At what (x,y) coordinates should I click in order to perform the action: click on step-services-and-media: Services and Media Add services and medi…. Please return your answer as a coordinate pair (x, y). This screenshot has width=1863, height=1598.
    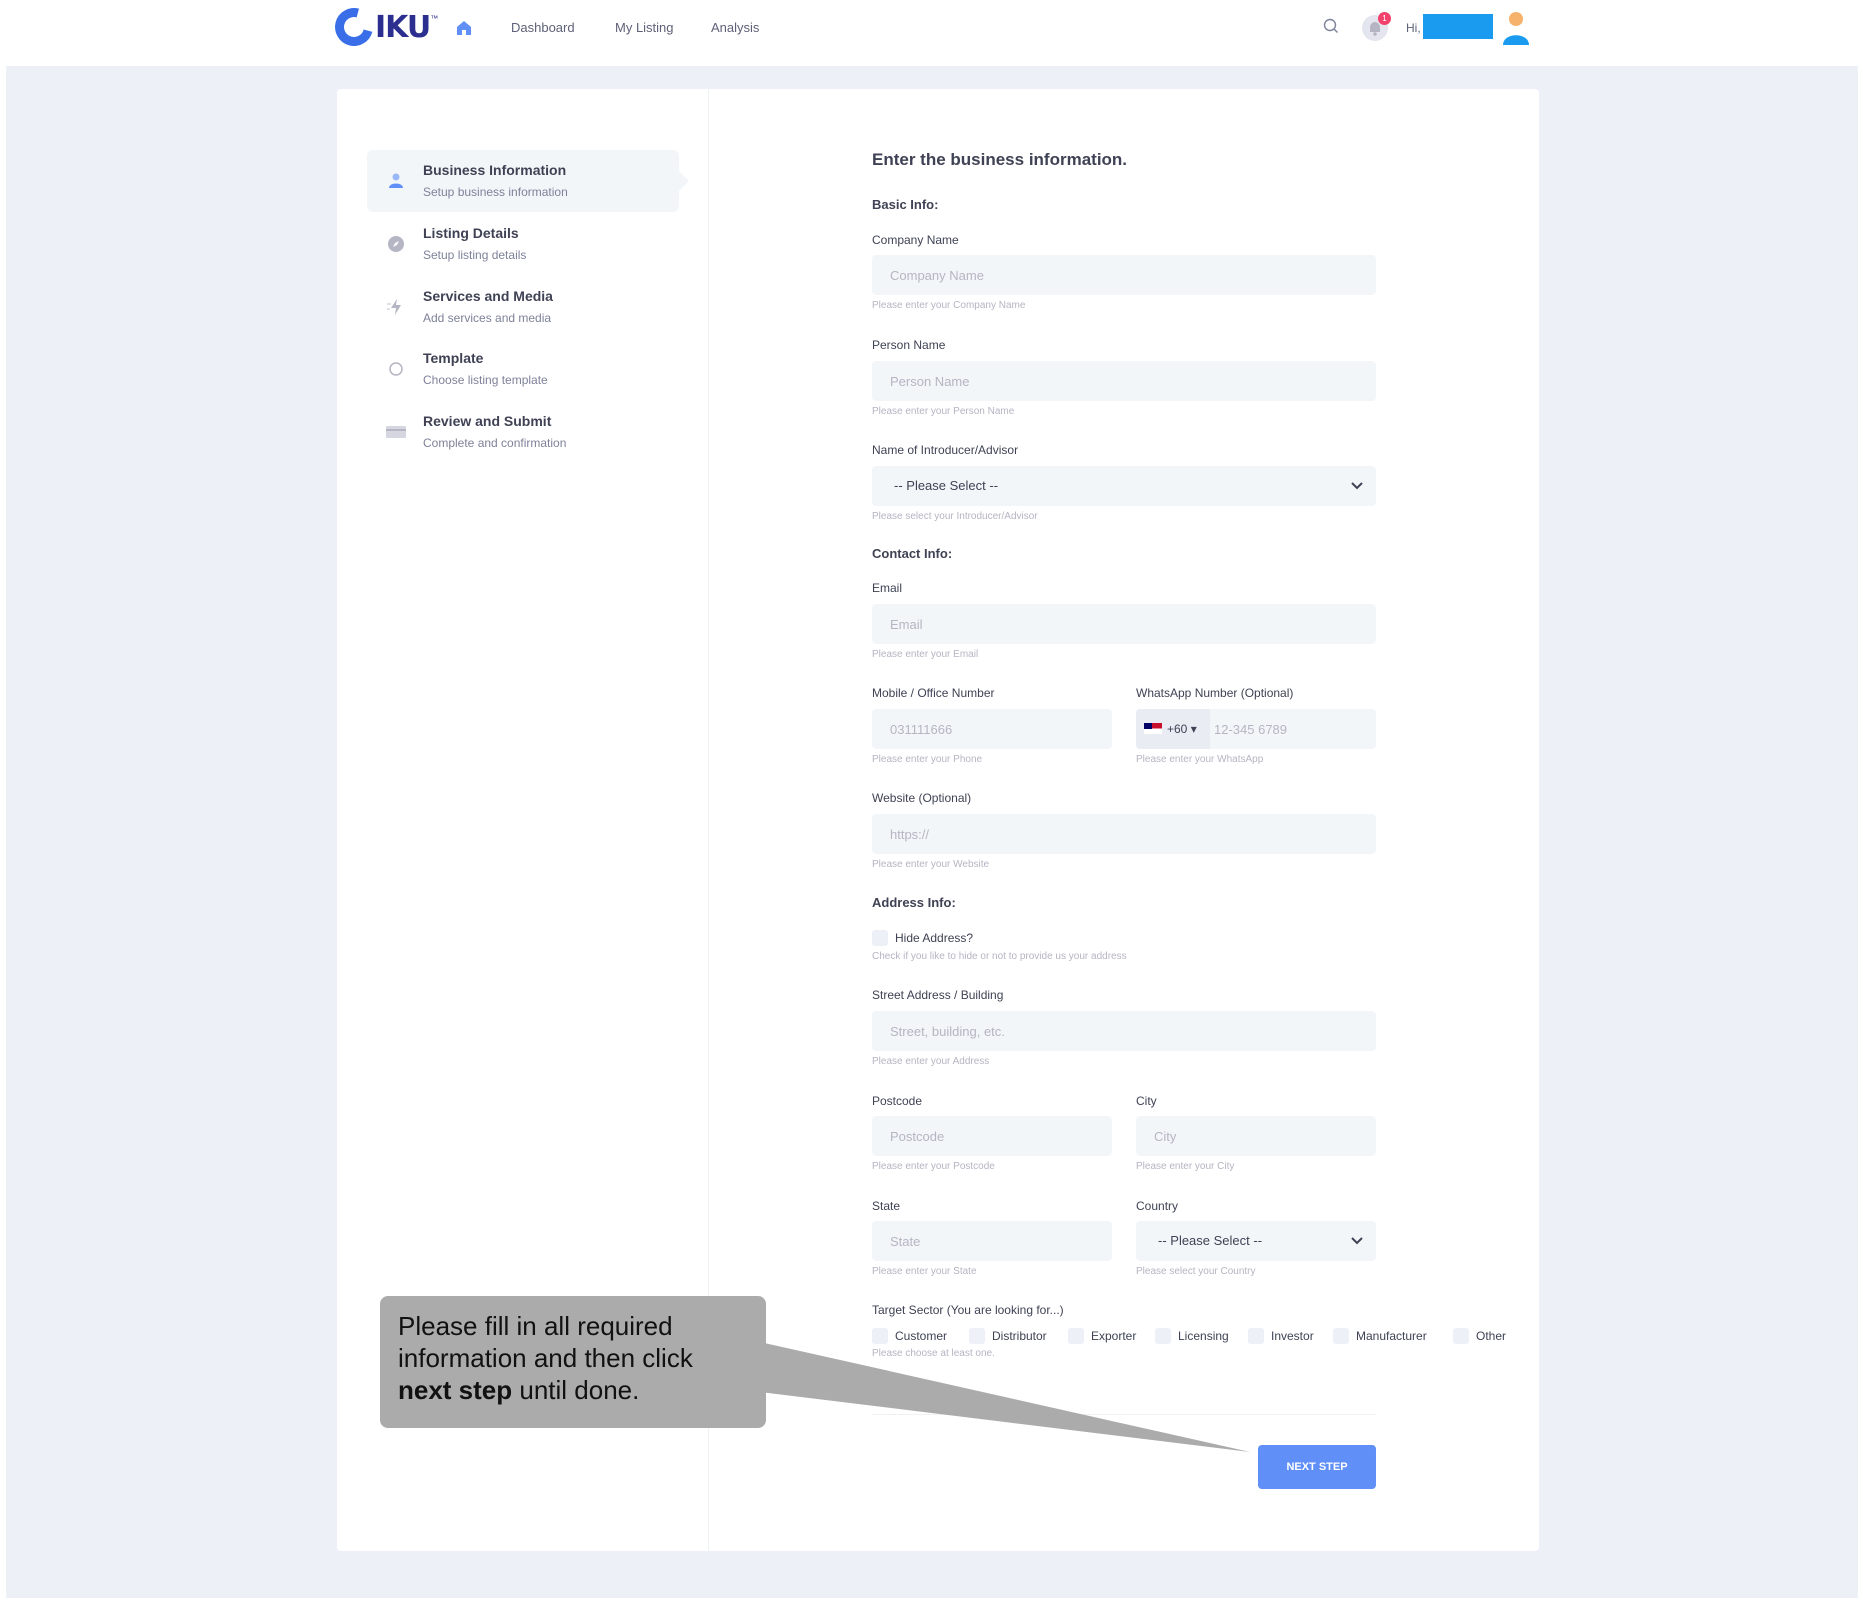
    Looking at the image, I should click on (523, 307).